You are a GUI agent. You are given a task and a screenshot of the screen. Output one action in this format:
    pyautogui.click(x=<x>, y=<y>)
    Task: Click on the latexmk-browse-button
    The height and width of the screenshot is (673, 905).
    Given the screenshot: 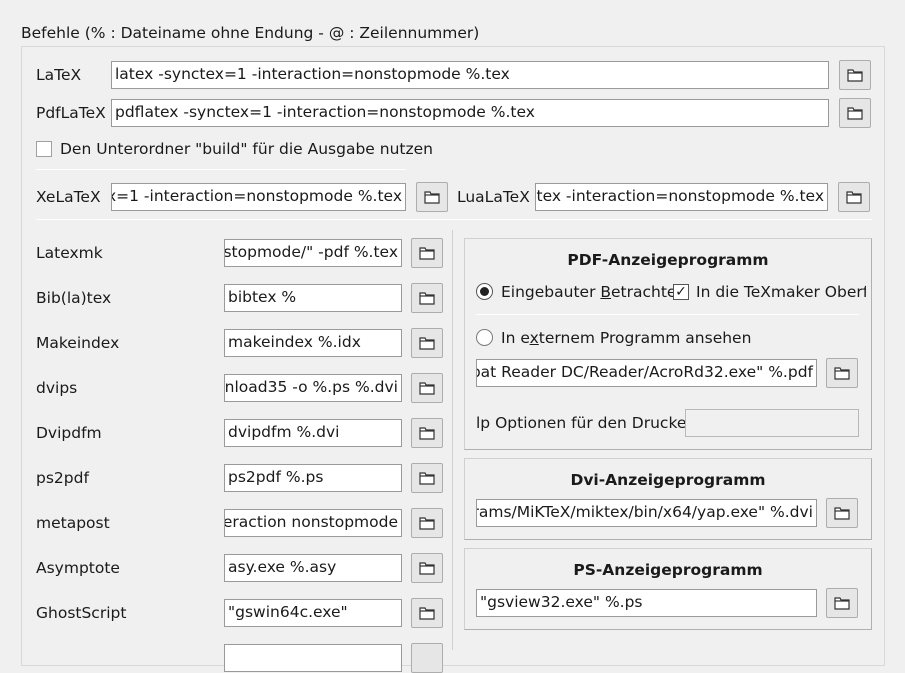 What is the action you would take?
    pyautogui.click(x=427, y=253)
    